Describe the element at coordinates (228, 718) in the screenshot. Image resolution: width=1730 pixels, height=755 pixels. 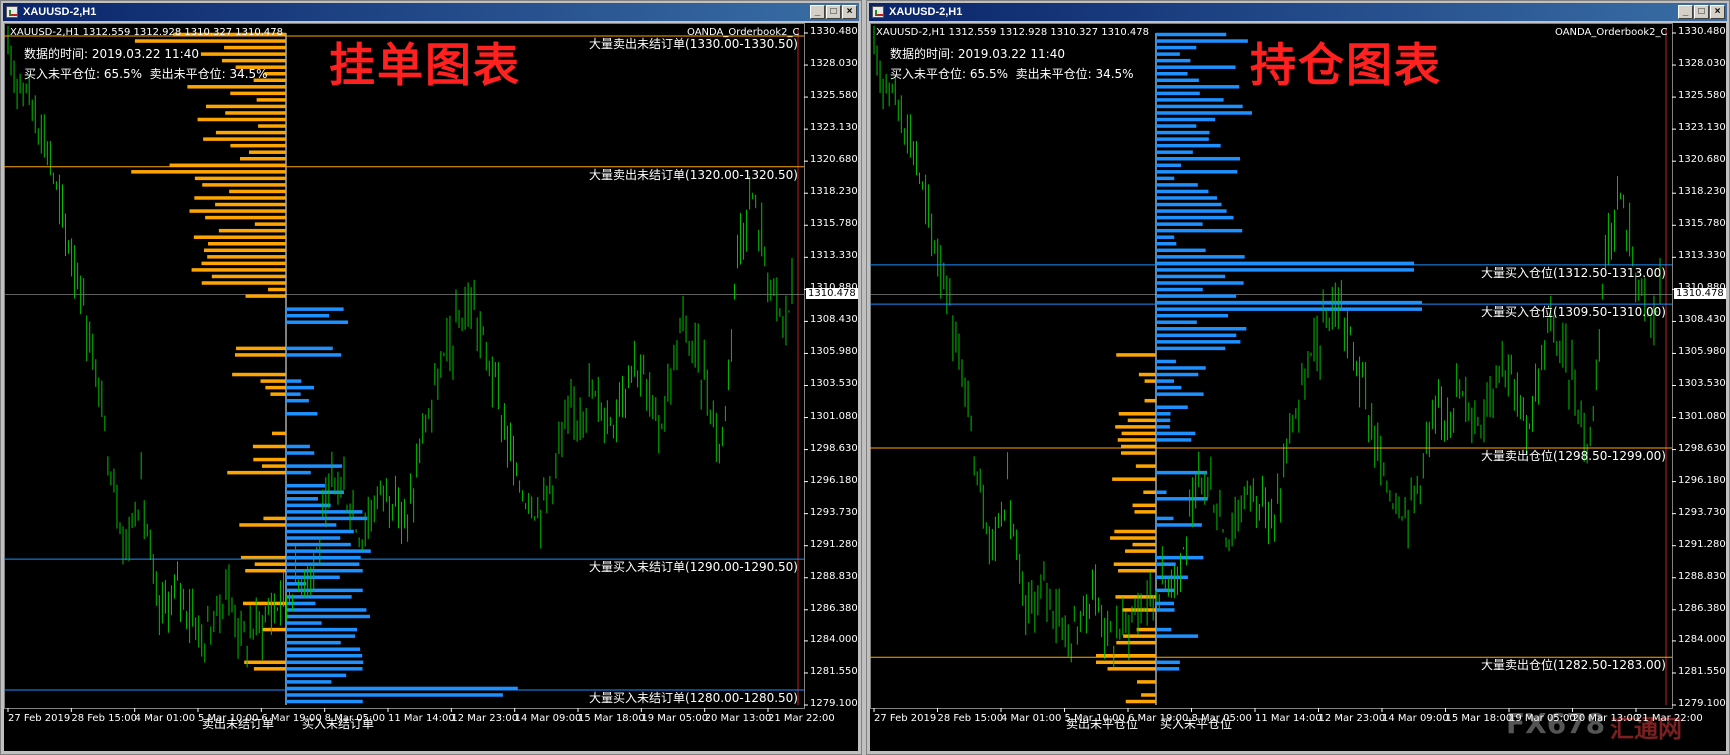
I see `time-axis-label: 5 Mar 10:00` at that location.